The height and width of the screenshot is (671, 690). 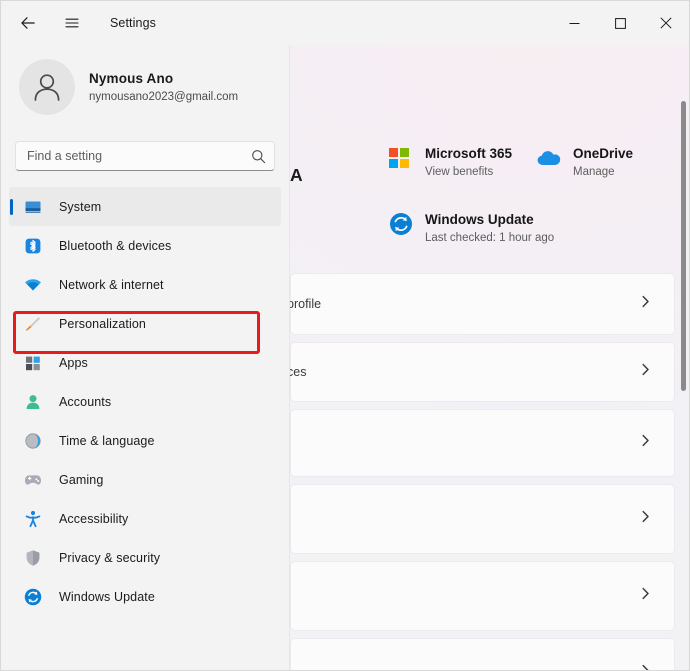 I want to click on sidebar-item-label: Accessibility, so click(x=94, y=518).